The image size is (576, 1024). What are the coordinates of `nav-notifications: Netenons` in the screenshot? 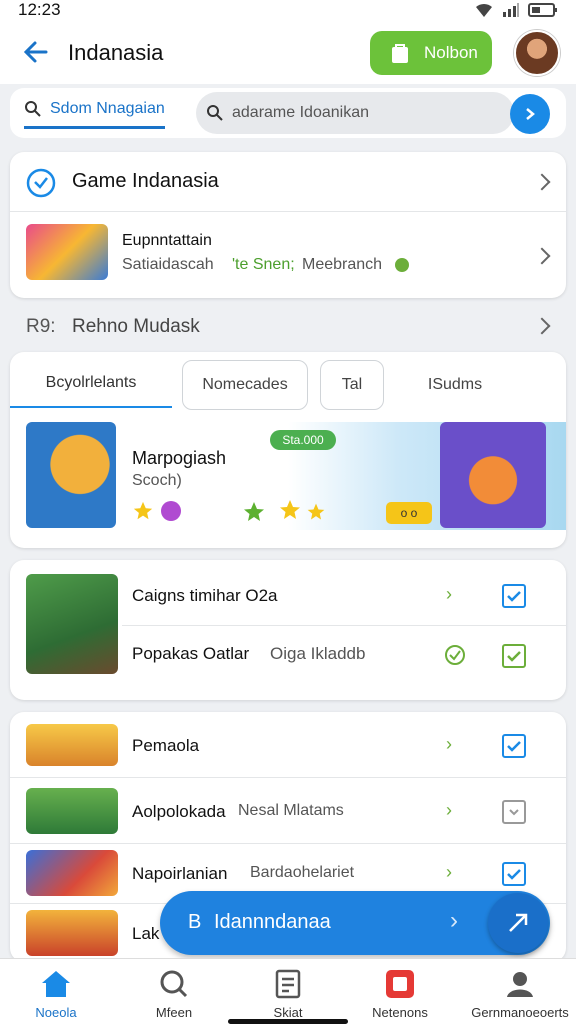 It's located at (400, 993).